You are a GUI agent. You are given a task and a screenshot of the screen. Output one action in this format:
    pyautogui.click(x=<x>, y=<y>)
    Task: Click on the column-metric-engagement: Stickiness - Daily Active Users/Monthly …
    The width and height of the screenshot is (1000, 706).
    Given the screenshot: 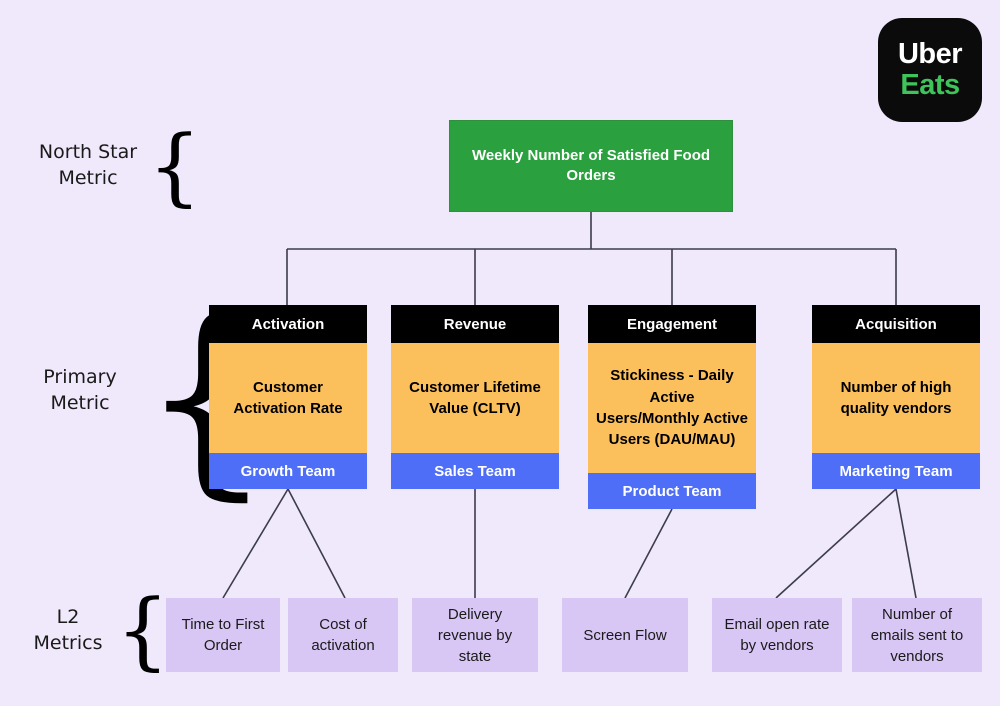 What is the action you would take?
    pyautogui.click(x=672, y=408)
    